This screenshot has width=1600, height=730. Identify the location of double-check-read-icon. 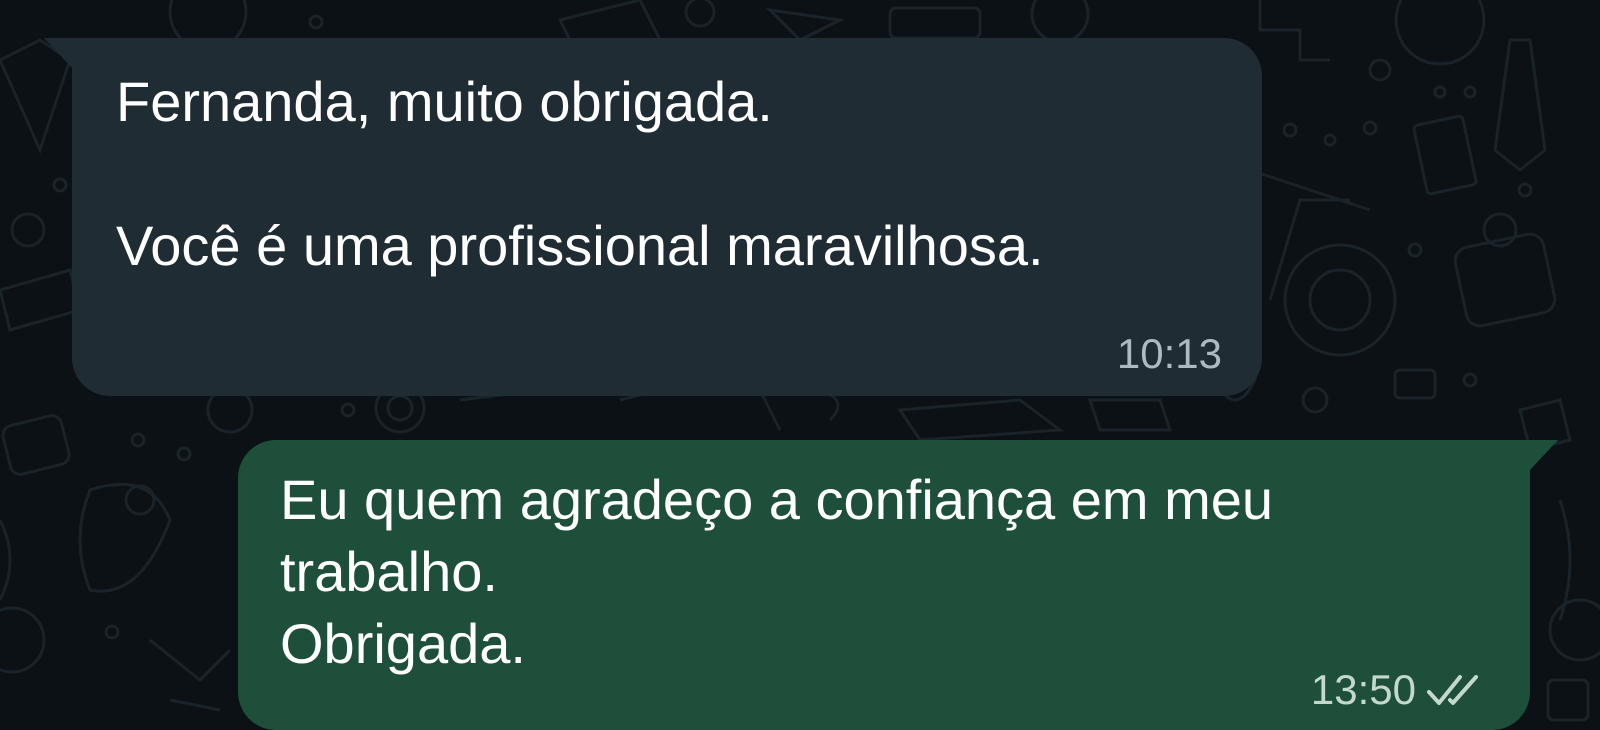
(1456, 690).